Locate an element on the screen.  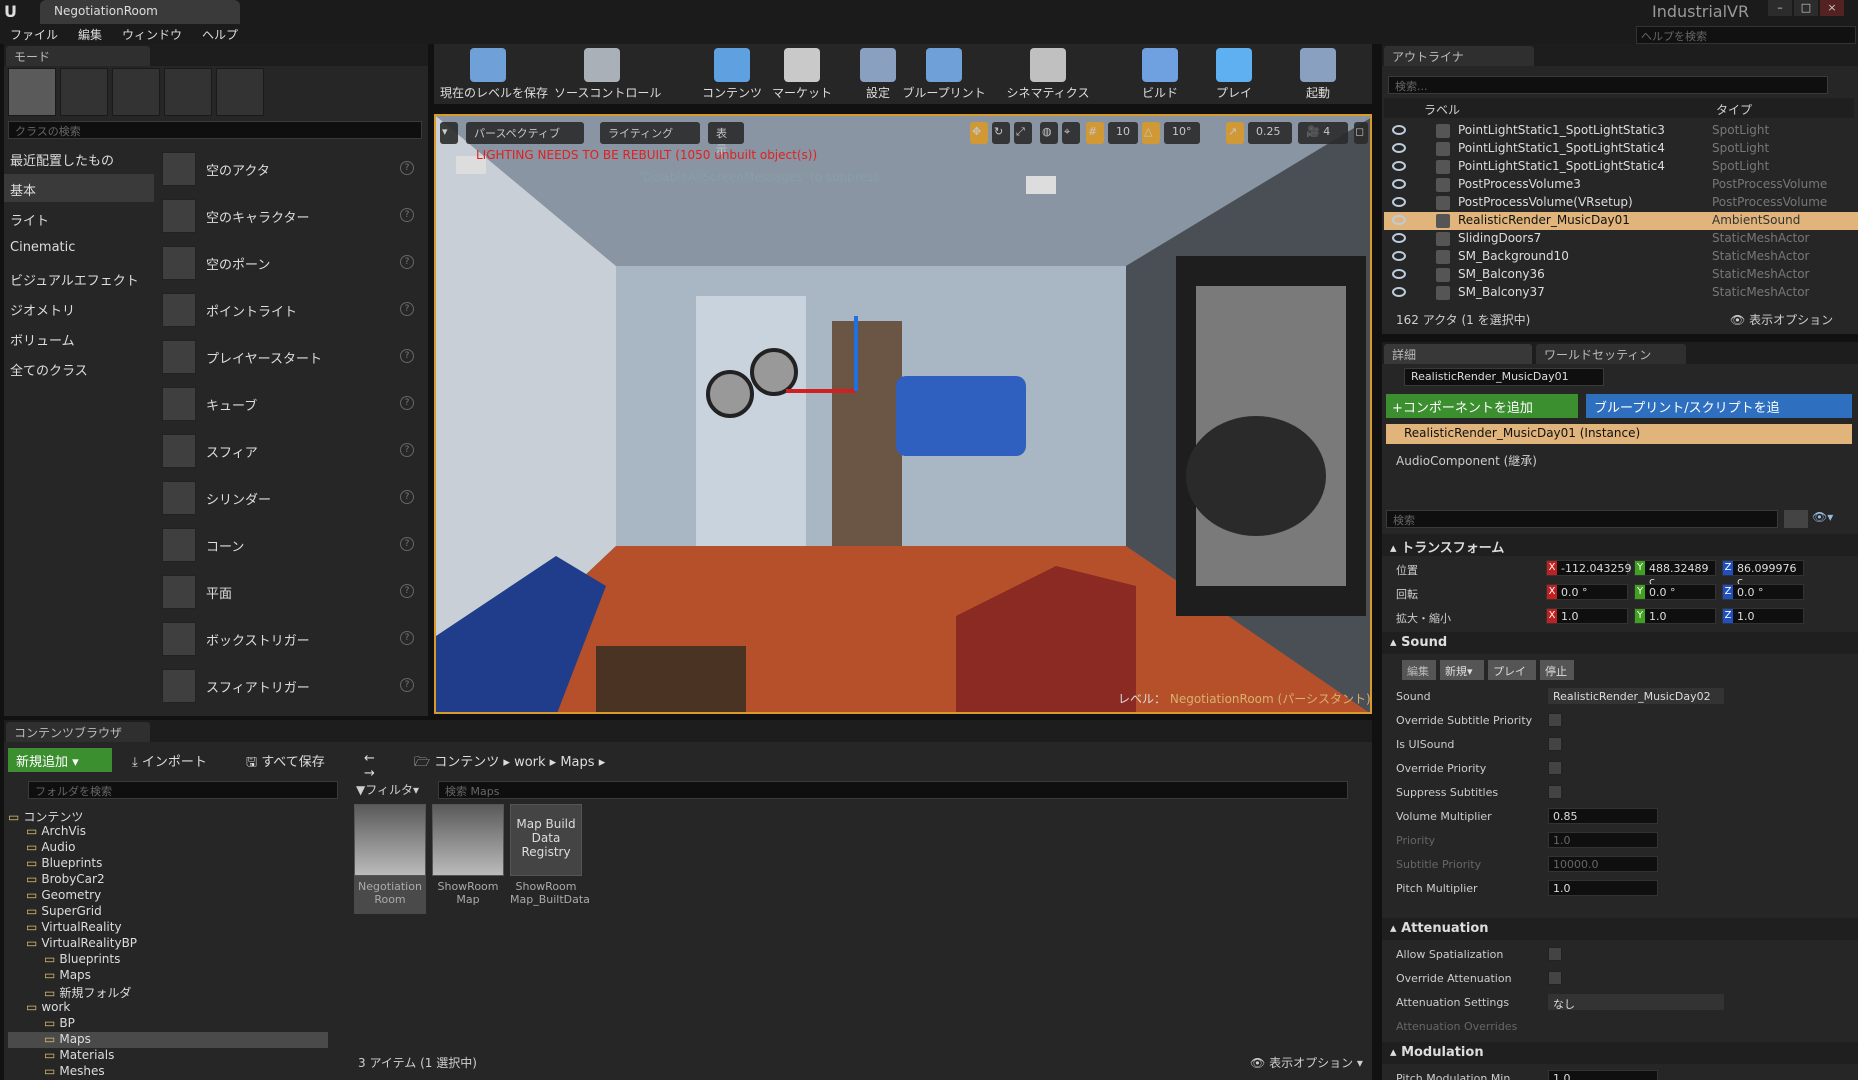
geometry-mode-icon is located at coordinates (240, 92).